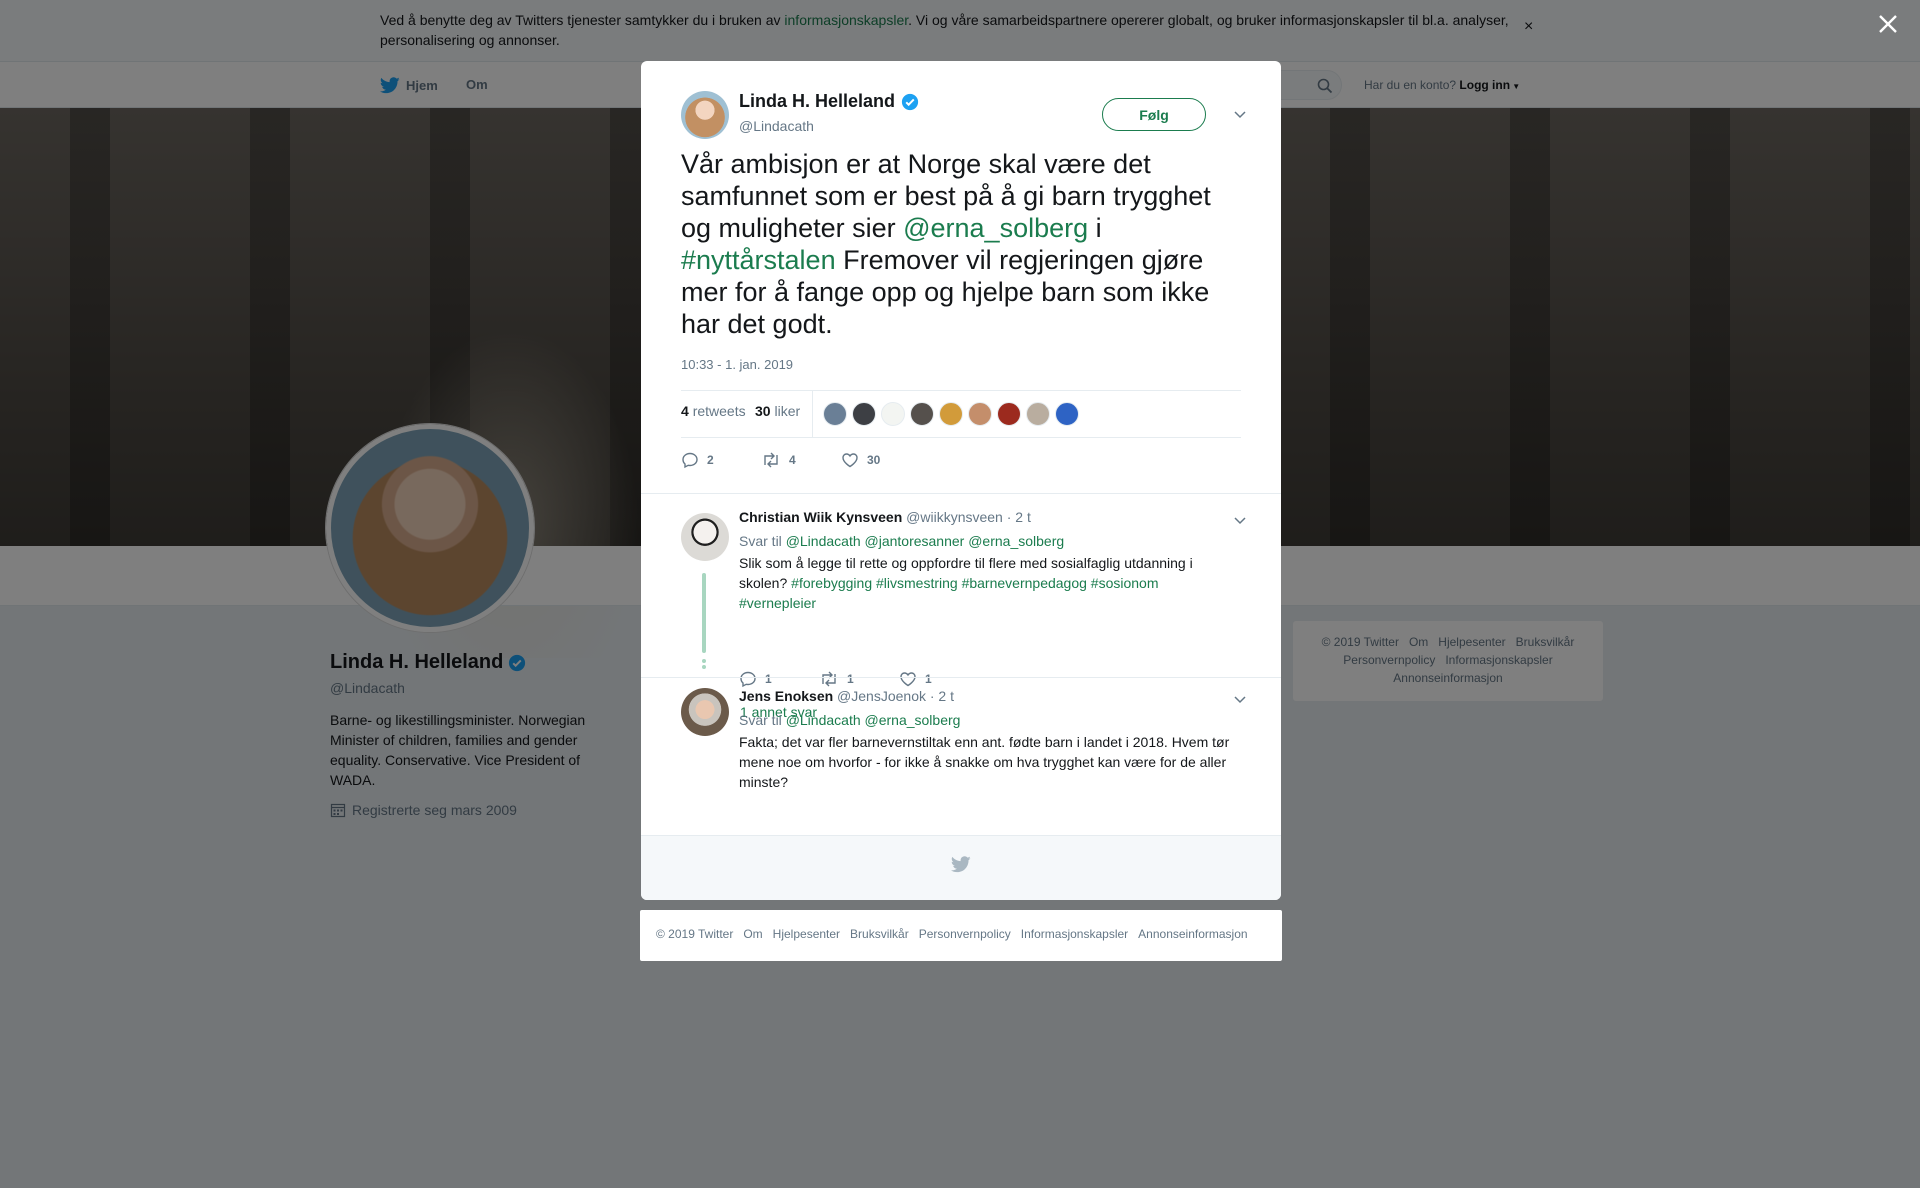  Describe the element at coordinates (847, 679) in the screenshot. I see `retweet-button: 1` at that location.